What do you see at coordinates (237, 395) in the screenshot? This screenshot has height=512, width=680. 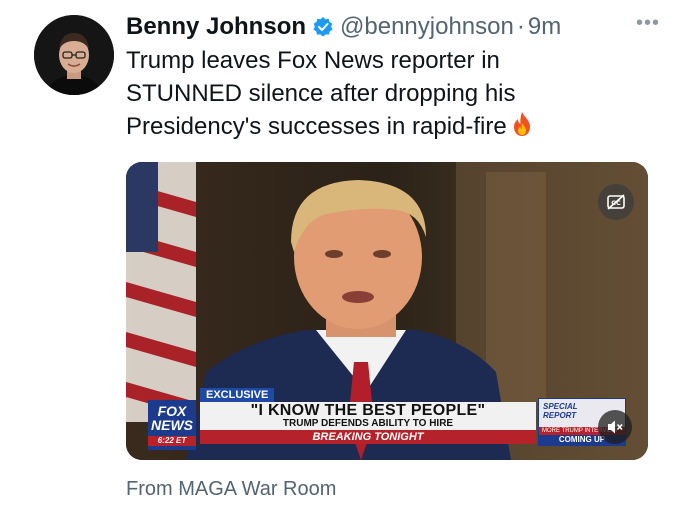 I see `exclusive-tag: EXCLUSIVE` at bounding box center [237, 395].